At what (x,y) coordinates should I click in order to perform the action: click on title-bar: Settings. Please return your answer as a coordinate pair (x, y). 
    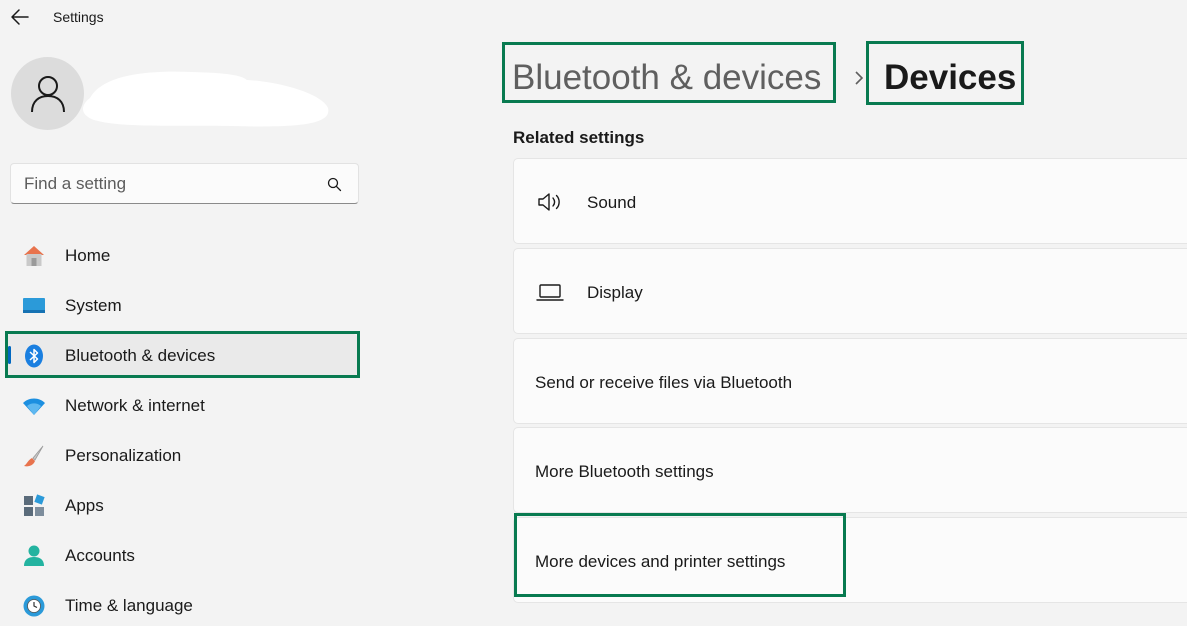
    Looking at the image, I should click on (593, 17).